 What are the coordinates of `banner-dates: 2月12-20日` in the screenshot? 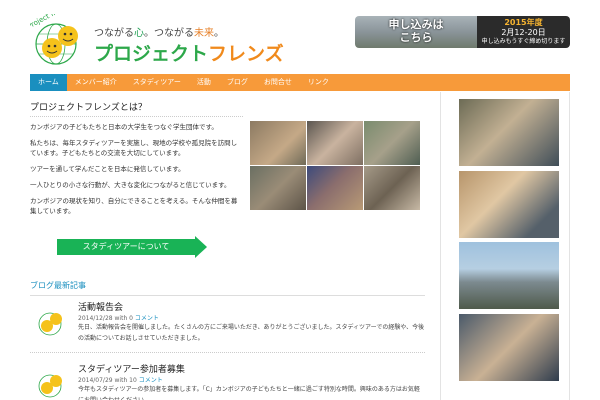 It's located at (523, 32).